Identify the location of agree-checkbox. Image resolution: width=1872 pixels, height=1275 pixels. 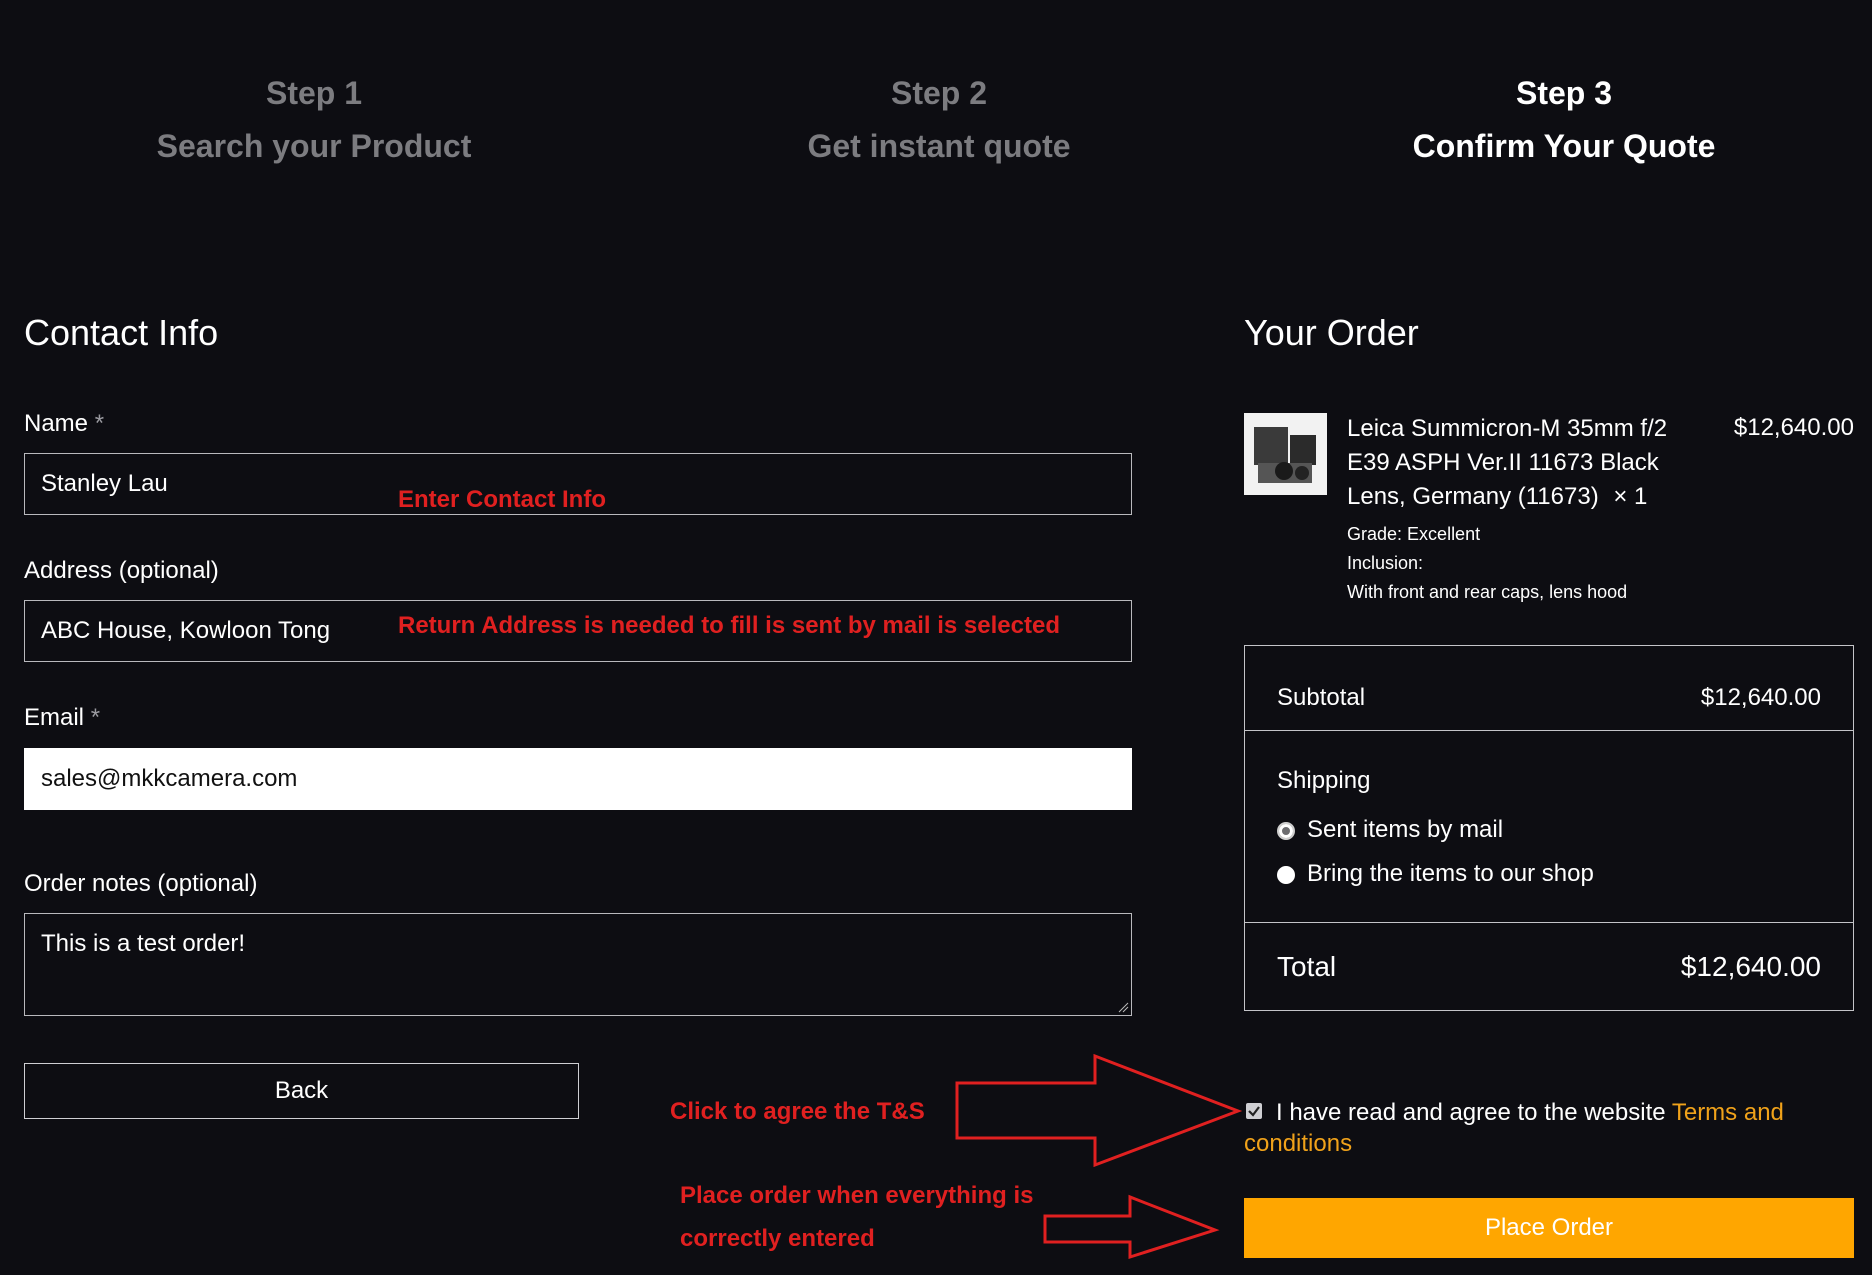
(1254, 1111).